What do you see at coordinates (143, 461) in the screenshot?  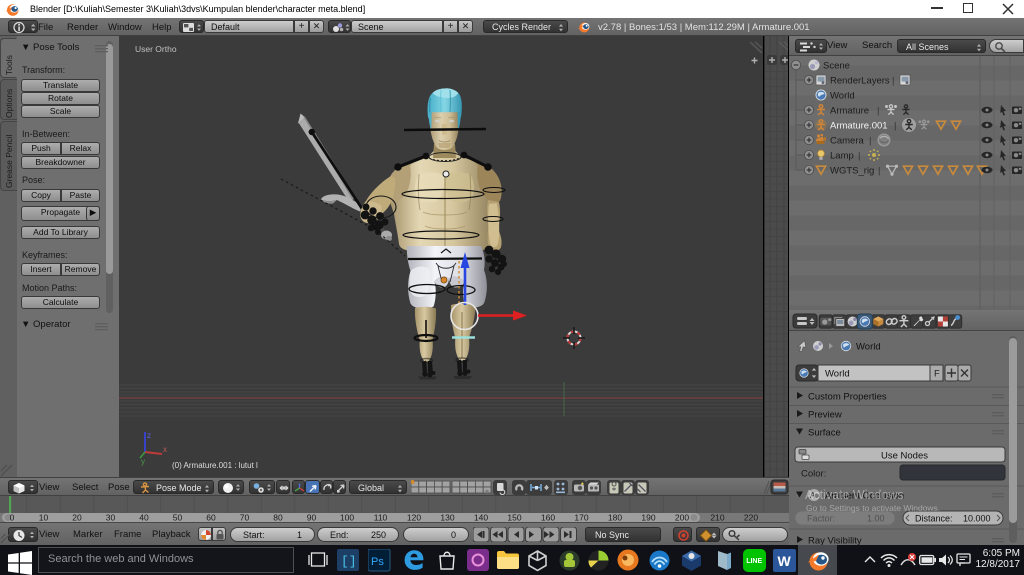 I see `svg-text: y` at bounding box center [143, 461].